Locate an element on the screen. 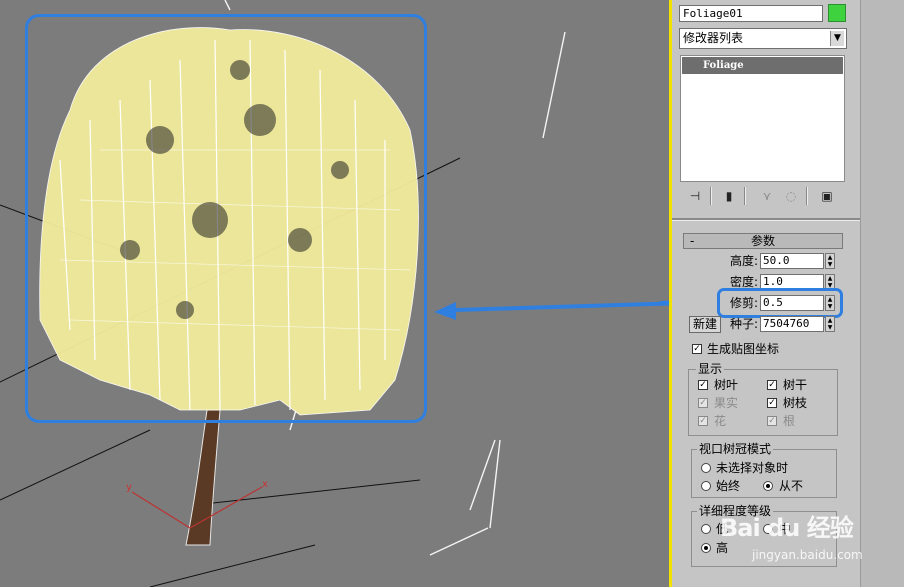 Image resolution: width=904 pixels, height=587 pixels. panel-scroll-gutter is located at coordinates (882, 293).